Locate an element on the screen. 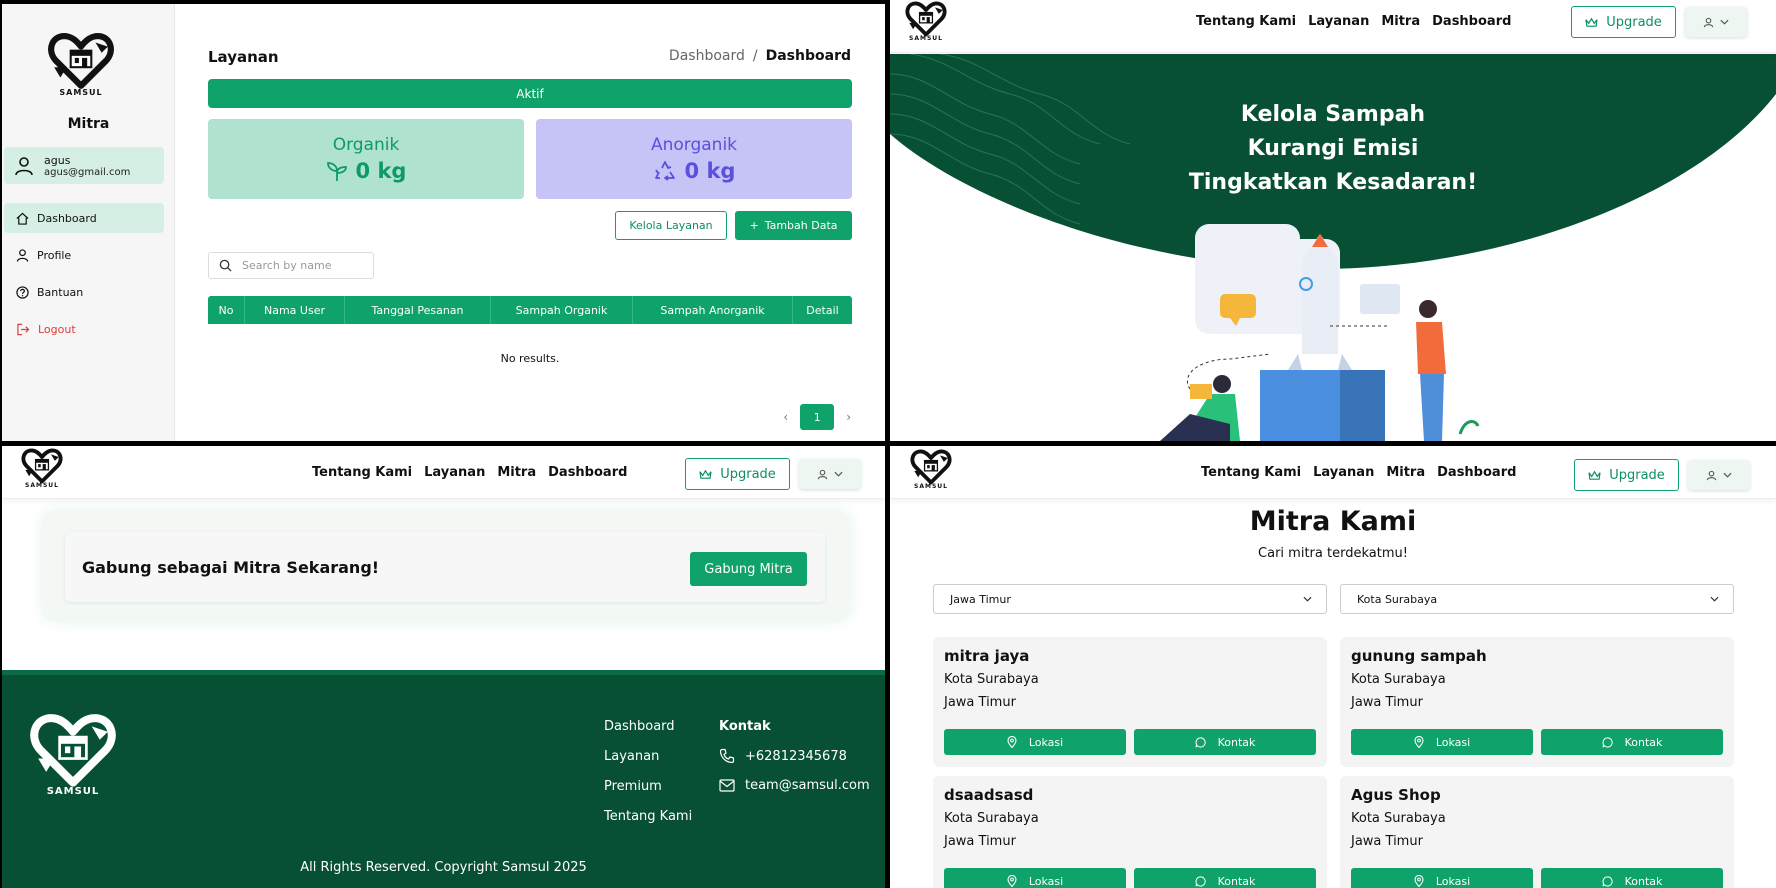 Image resolution: width=1776 pixels, height=888 pixels. sidebar-item-profile: Profile is located at coordinates (84, 255).